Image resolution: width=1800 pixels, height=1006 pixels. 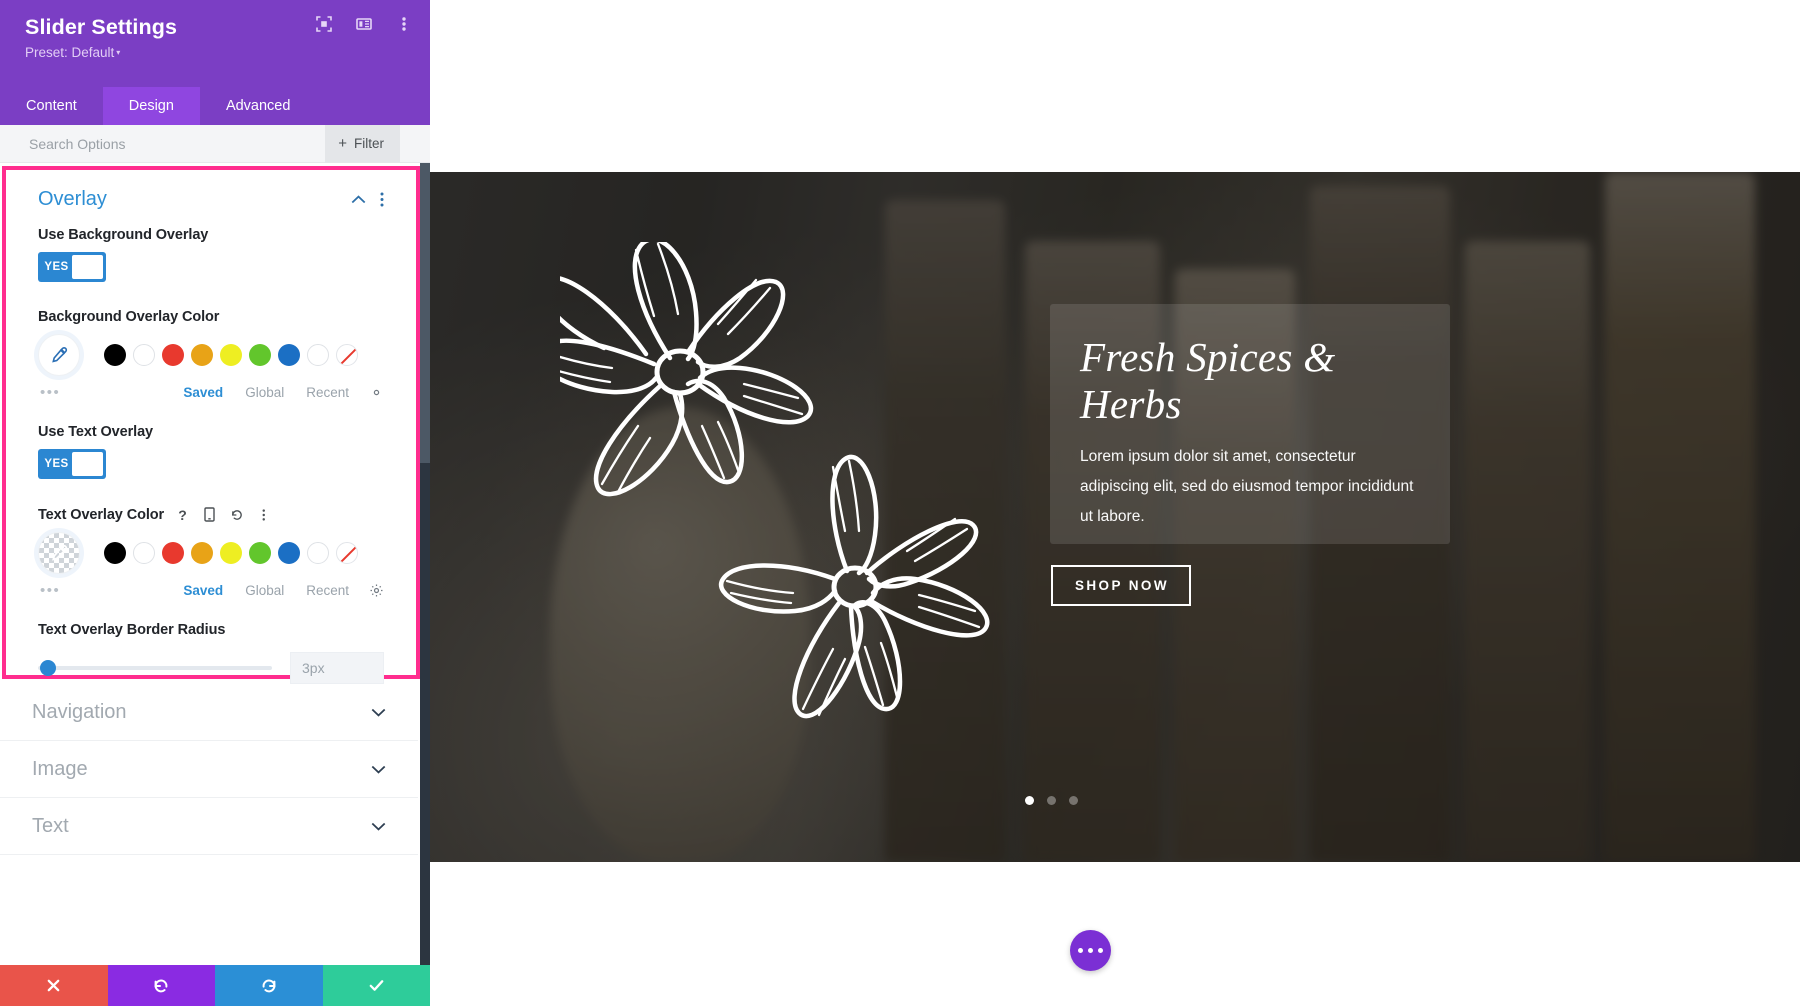 I want to click on more-options-button, so click(x=1090, y=950).